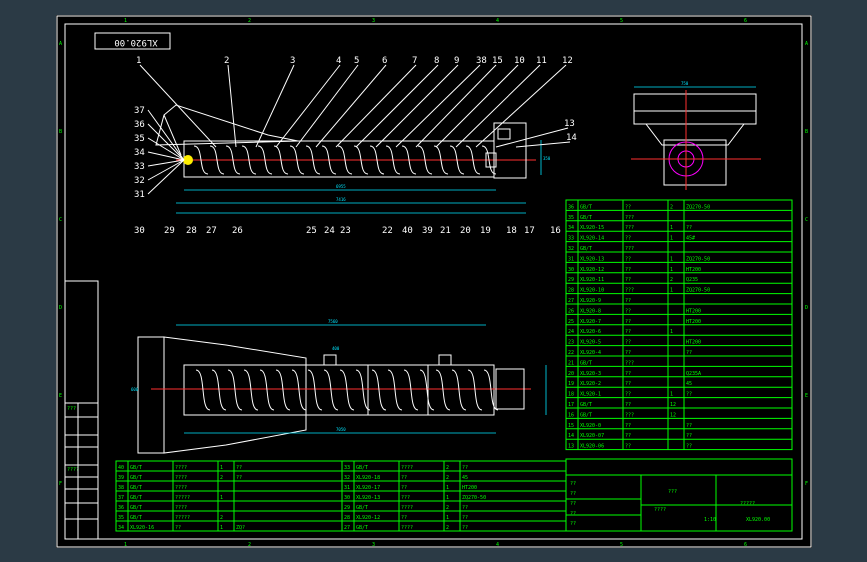 Image resolution: width=867 pixels, height=562 pixels. What do you see at coordinates (571, 270) in the screenshot?
I see `bom-cell: 30` at bounding box center [571, 270].